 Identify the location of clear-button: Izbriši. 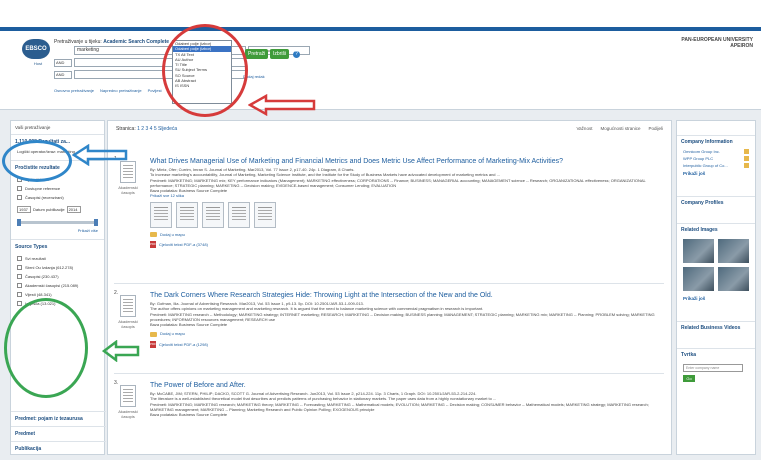
(280, 54).